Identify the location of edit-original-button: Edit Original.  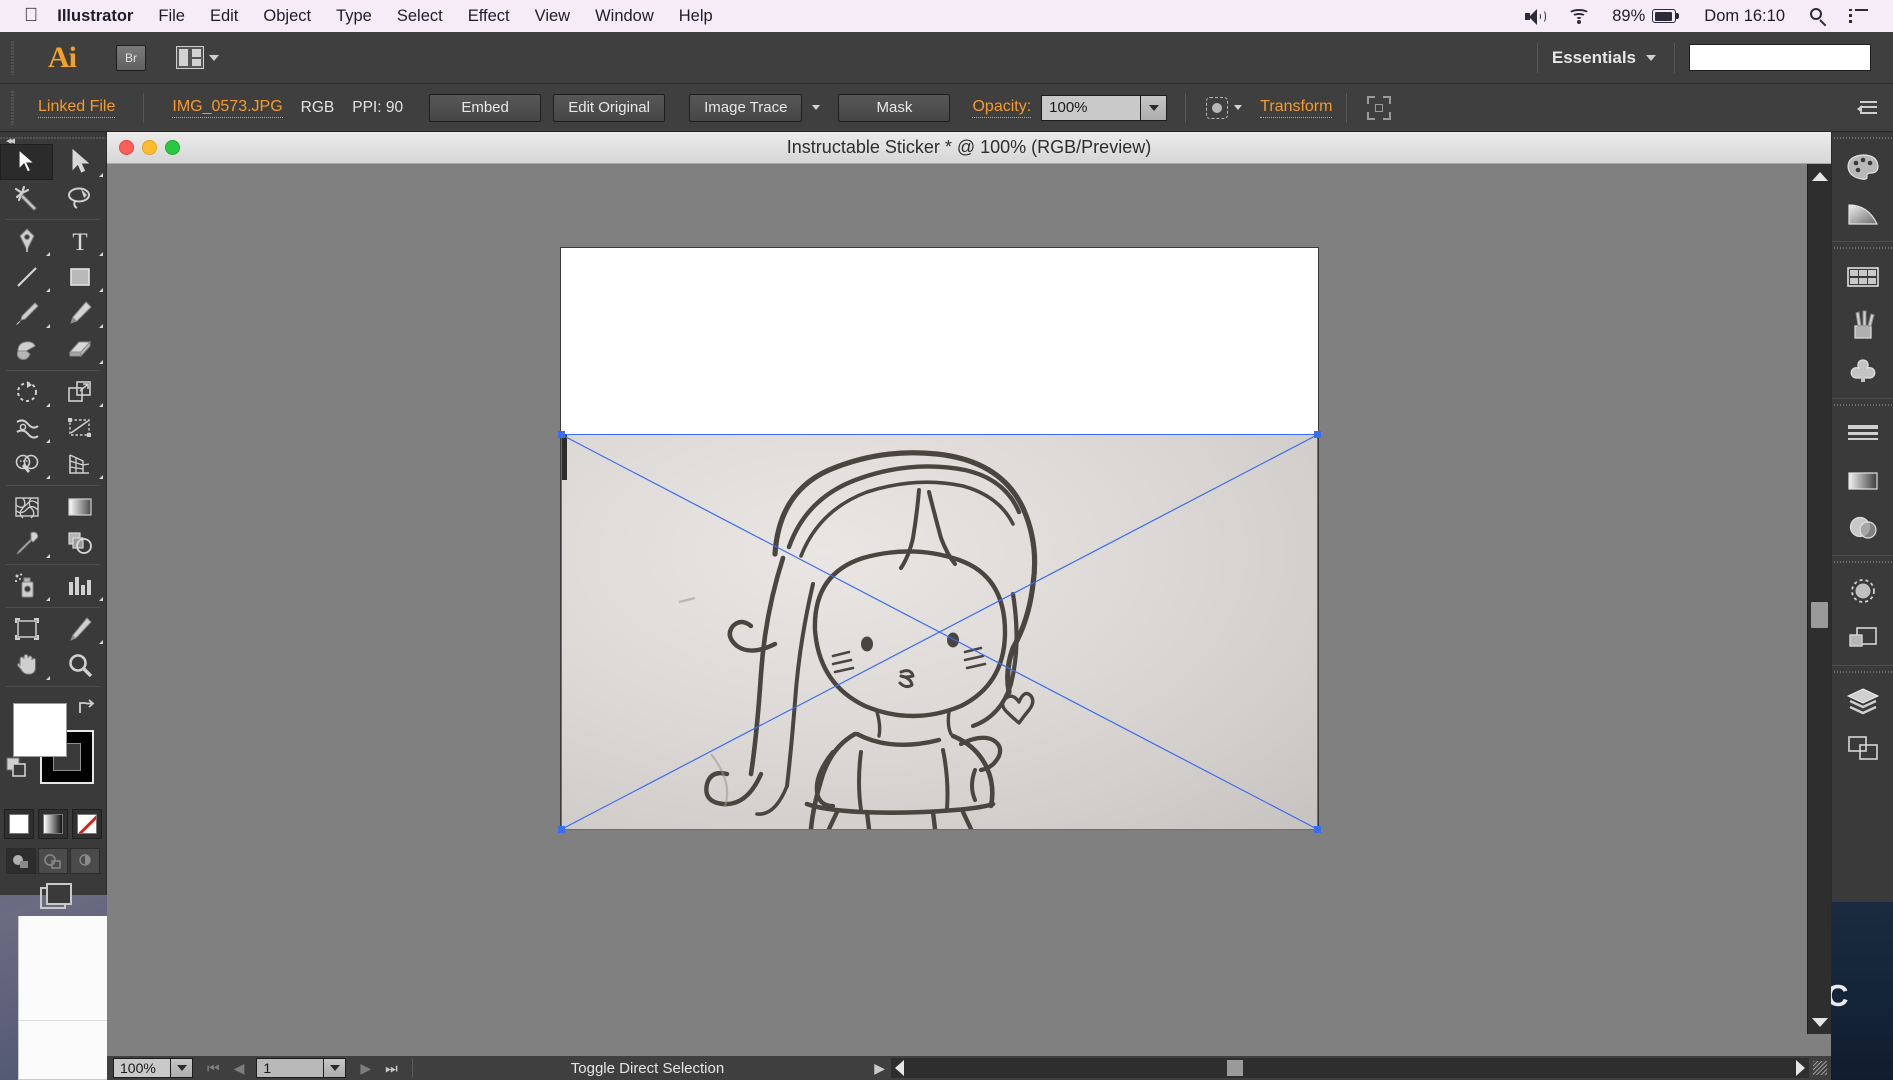
(609, 107).